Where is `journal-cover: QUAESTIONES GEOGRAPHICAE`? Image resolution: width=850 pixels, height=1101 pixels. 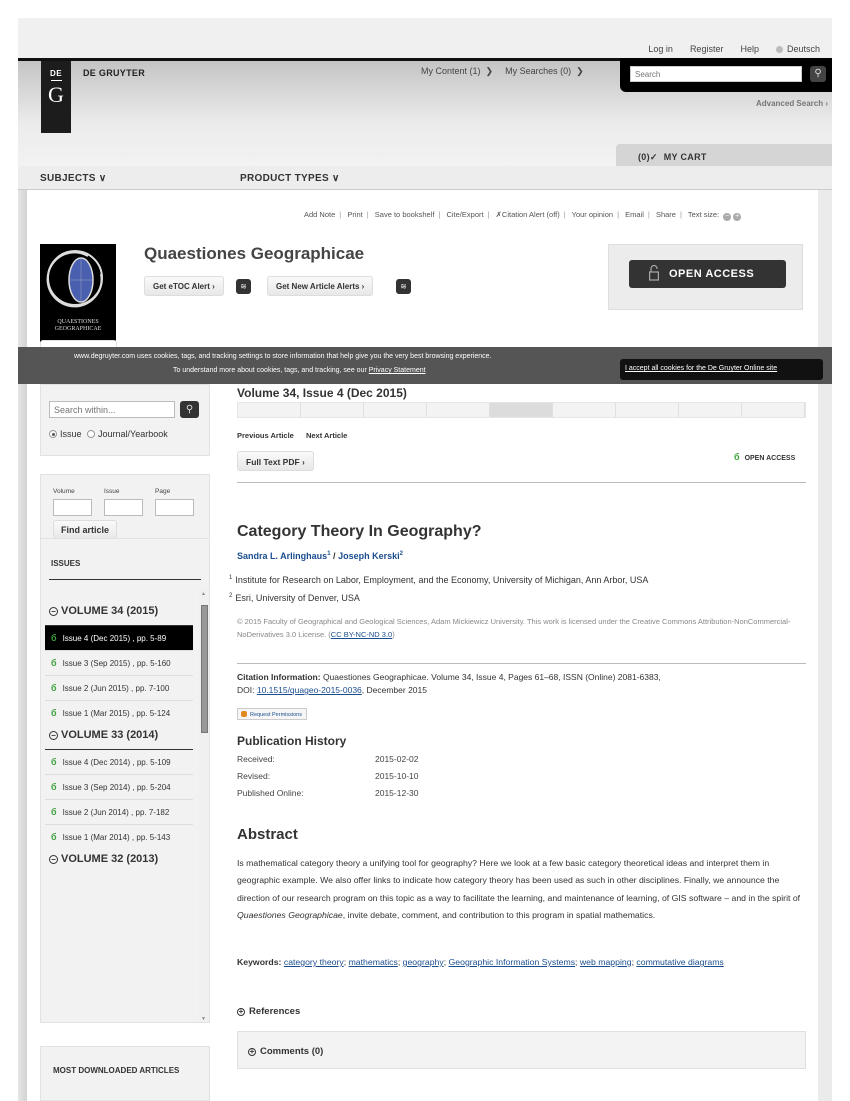
journal-cover: QUAESTIONES GEOGRAPHICAE is located at coordinates (78, 294).